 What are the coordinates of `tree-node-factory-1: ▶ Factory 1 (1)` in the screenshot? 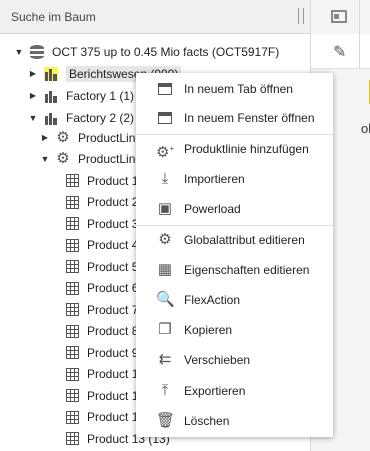 It's located at (81, 95).